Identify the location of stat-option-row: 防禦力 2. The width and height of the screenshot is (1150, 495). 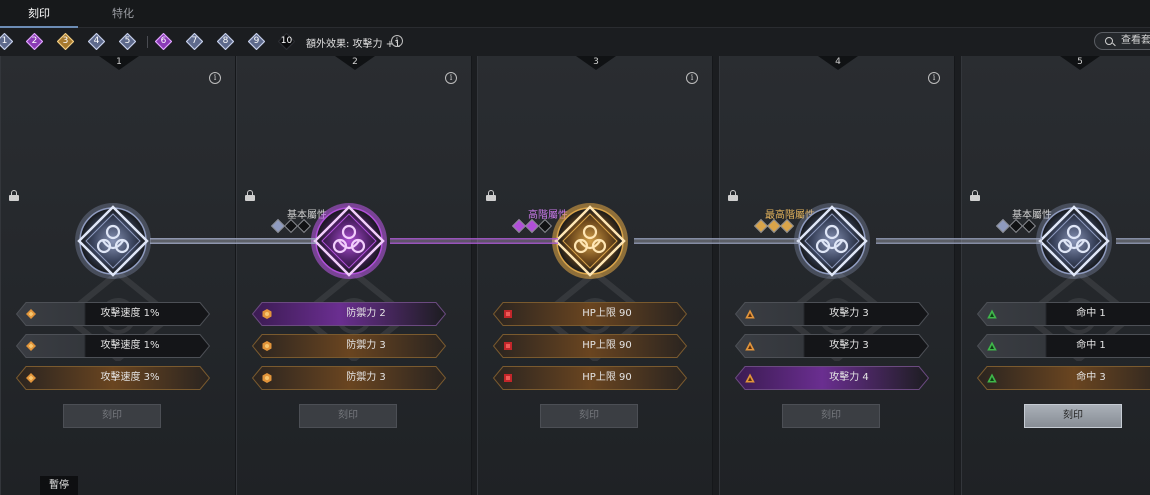
(349, 314).